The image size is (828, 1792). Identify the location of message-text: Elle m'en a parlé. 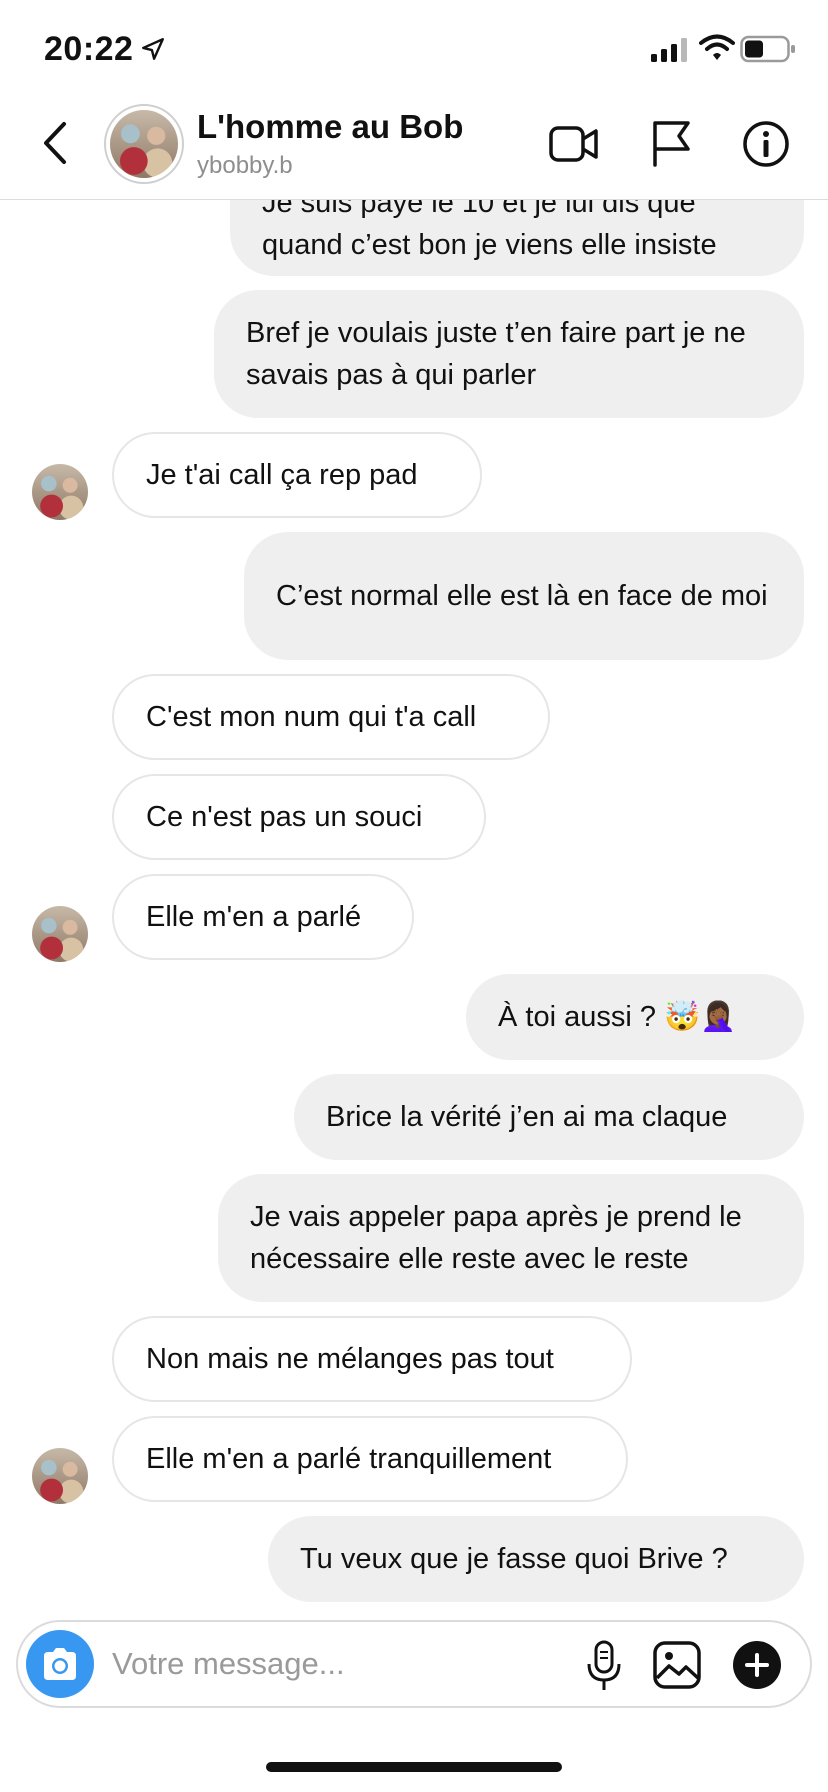
(254, 917).